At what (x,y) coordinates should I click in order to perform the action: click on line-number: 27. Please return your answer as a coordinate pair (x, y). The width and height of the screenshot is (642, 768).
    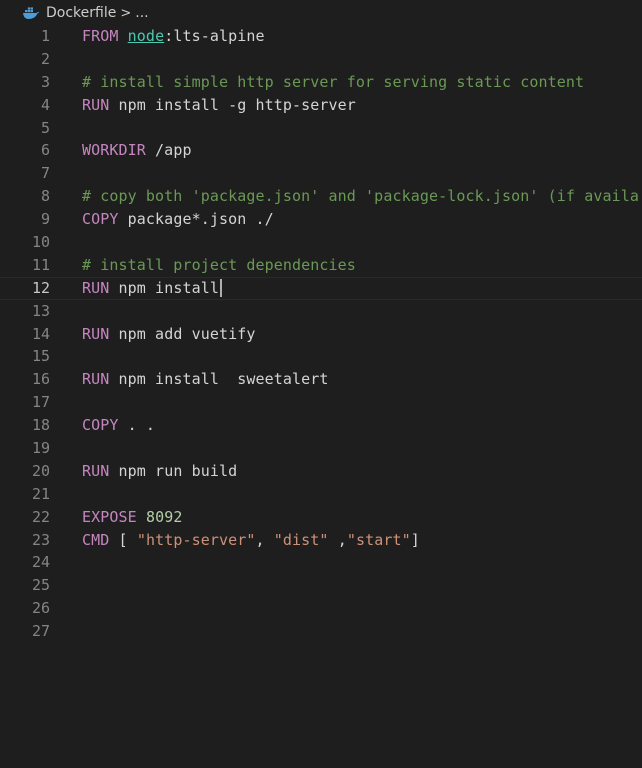
    Looking at the image, I should click on (40, 631).